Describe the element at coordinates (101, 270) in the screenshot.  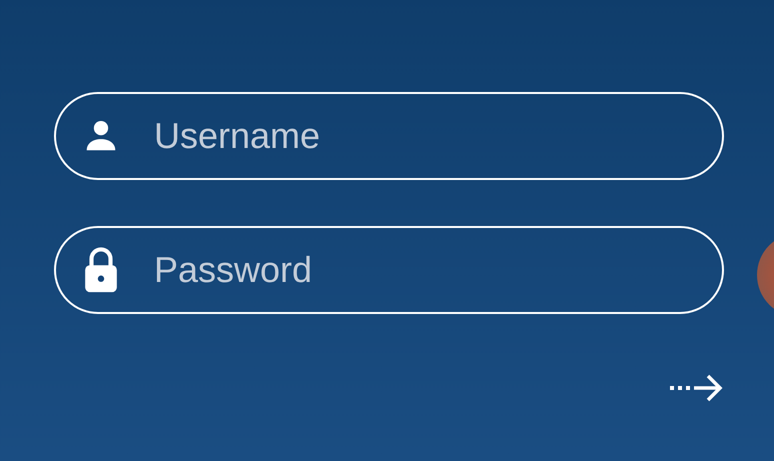
I see `padlock-icon` at that location.